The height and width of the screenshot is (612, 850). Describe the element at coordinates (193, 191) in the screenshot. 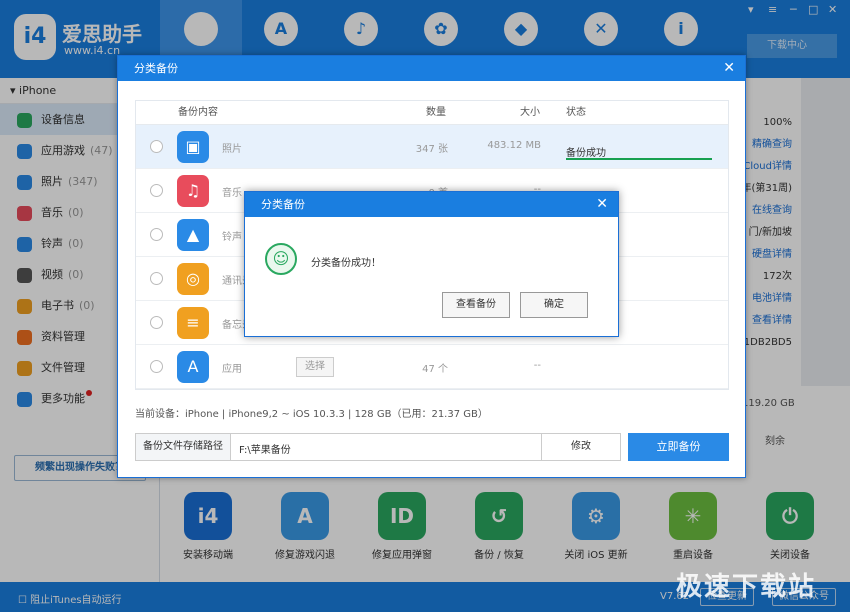

I see `category-icon: ♫` at that location.